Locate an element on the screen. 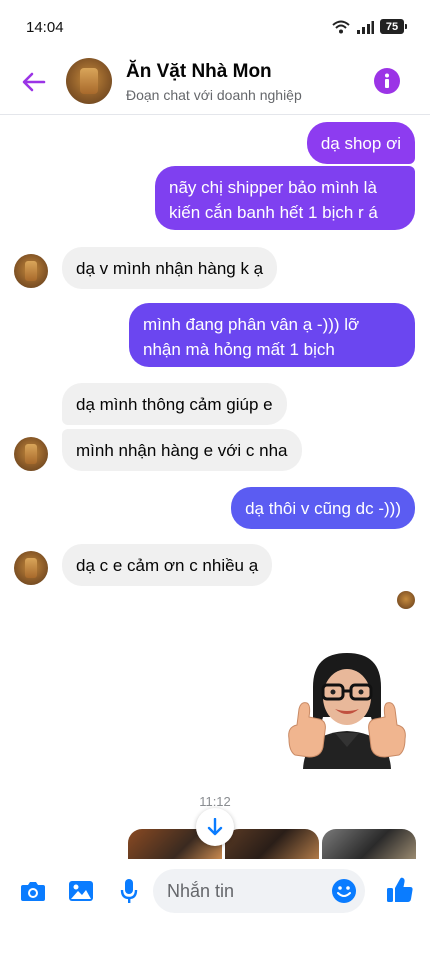 Image resolution: width=430 pixels, height=960 pixels. message-timestamp: 11:12 is located at coordinates (215, 801).